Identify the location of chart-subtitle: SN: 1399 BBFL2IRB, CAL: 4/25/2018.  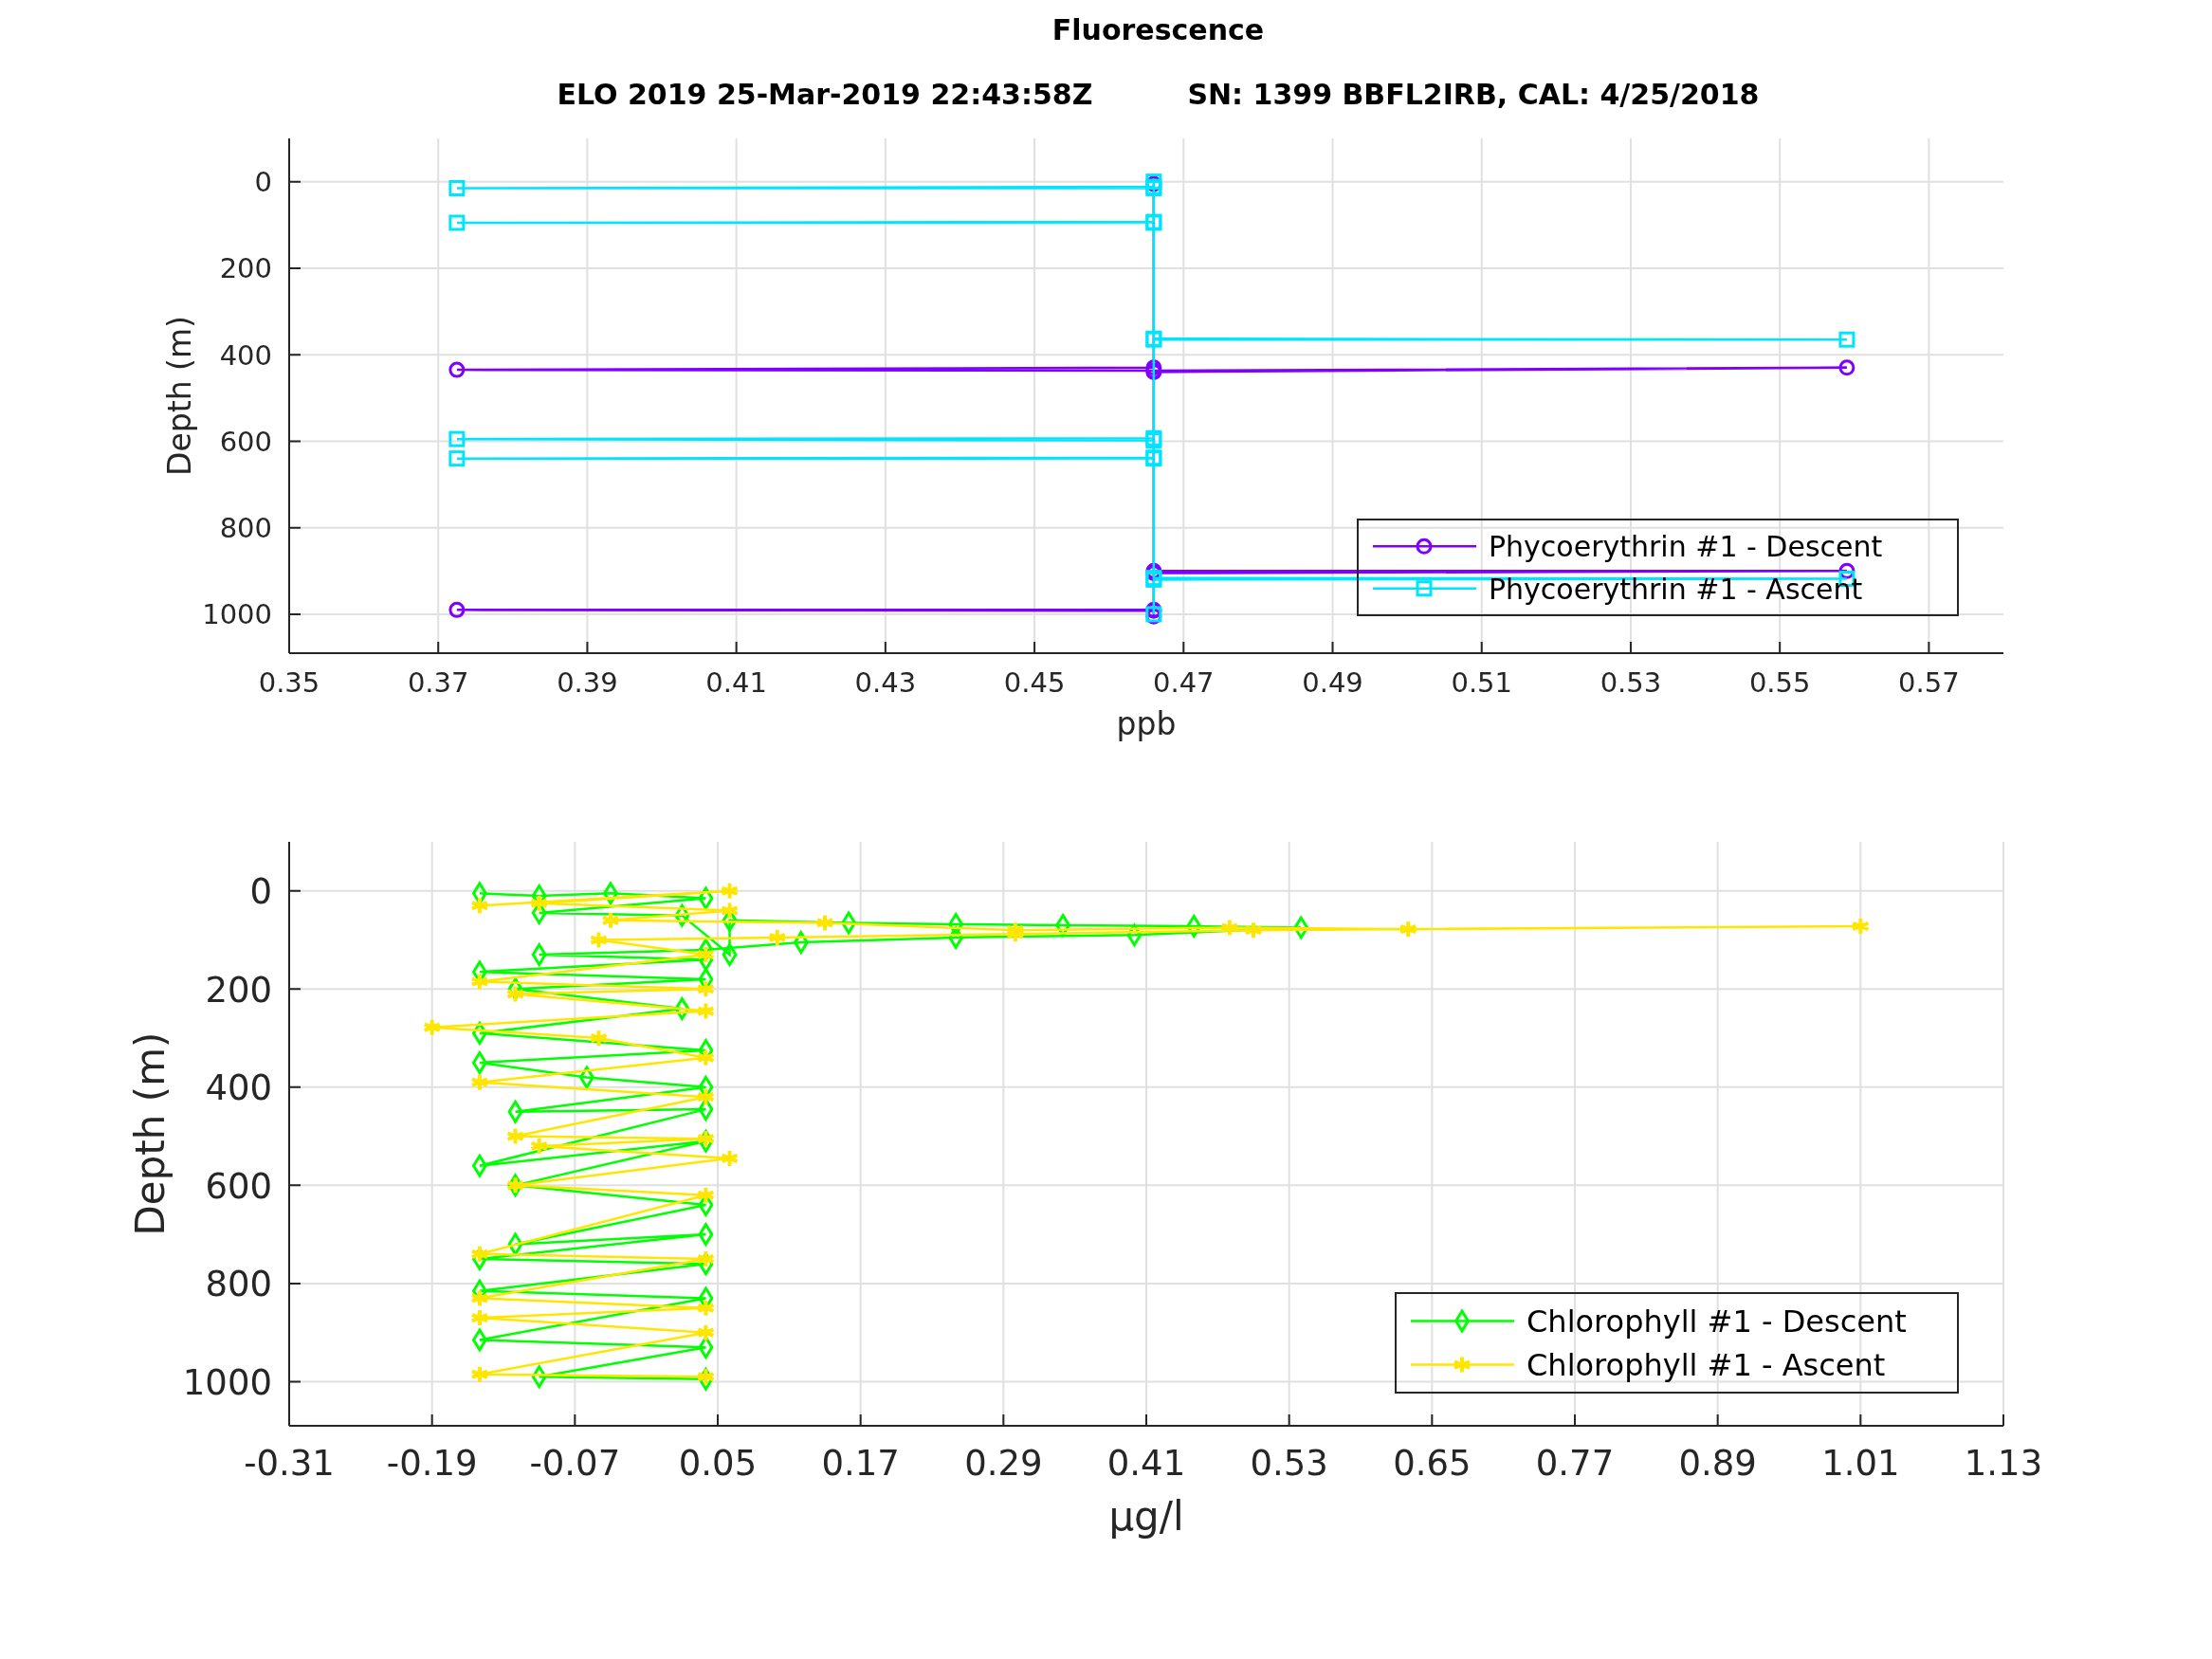
(1473, 94).